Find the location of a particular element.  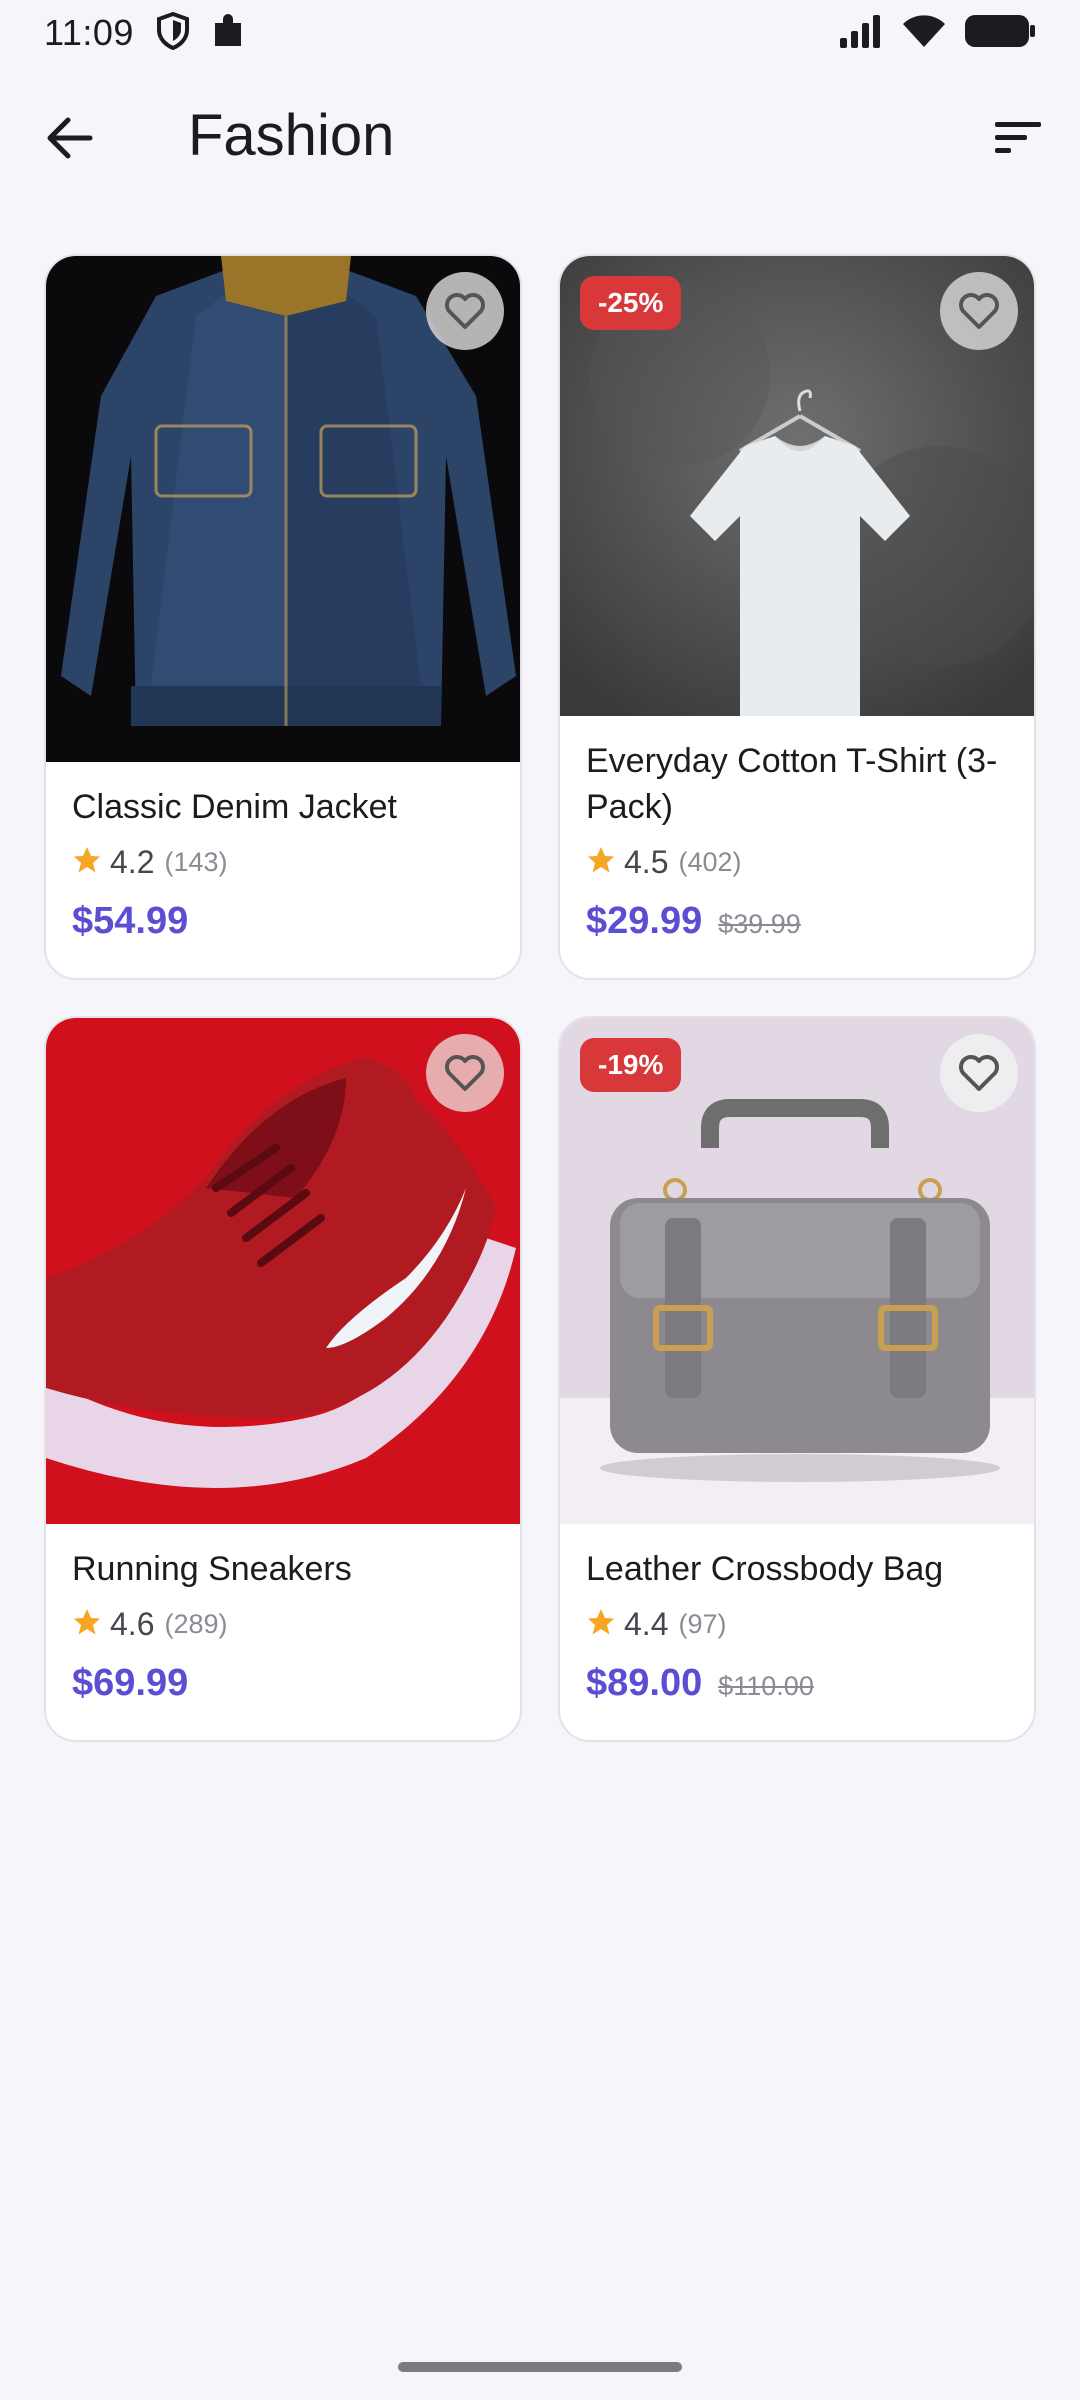

status-left: 11:09 is located at coordinates (145, 33).